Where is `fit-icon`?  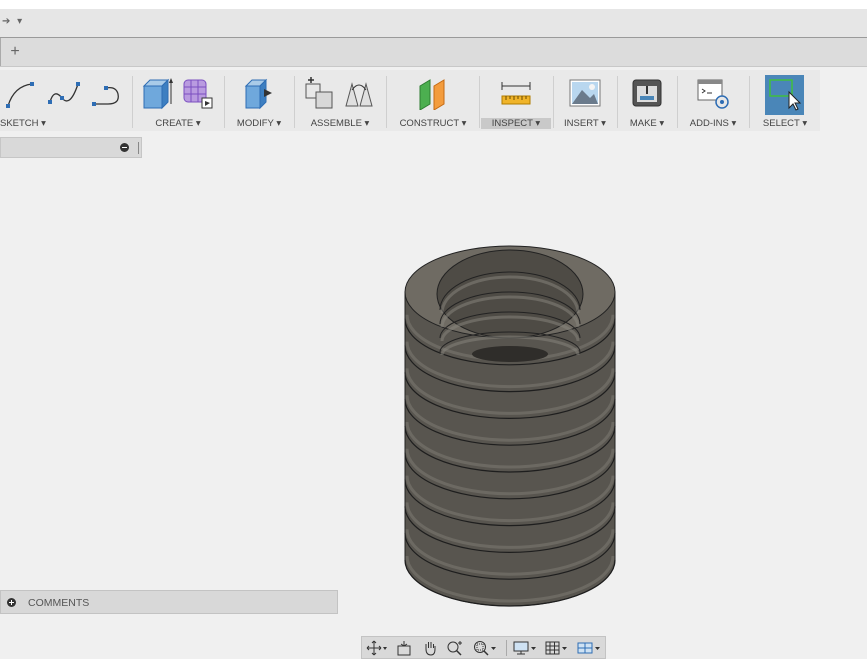
fit-icon is located at coordinates (485, 648).